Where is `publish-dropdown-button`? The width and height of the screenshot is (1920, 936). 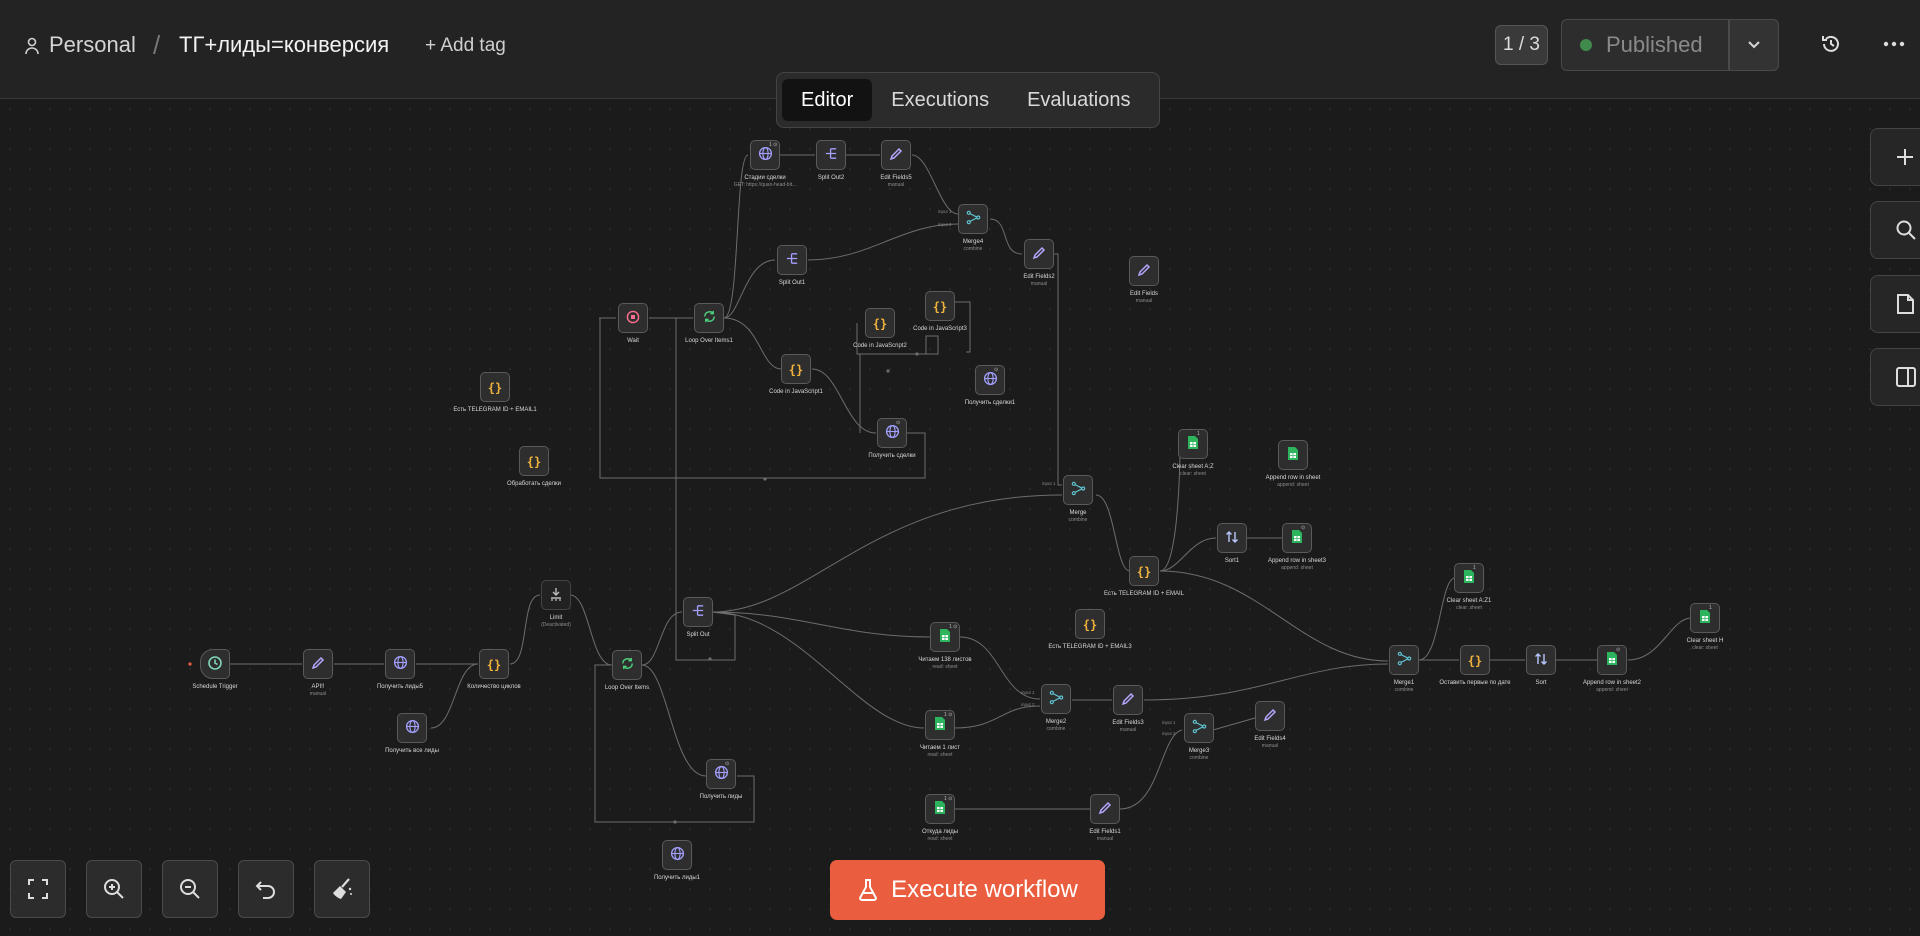 publish-dropdown-button is located at coordinates (1754, 45).